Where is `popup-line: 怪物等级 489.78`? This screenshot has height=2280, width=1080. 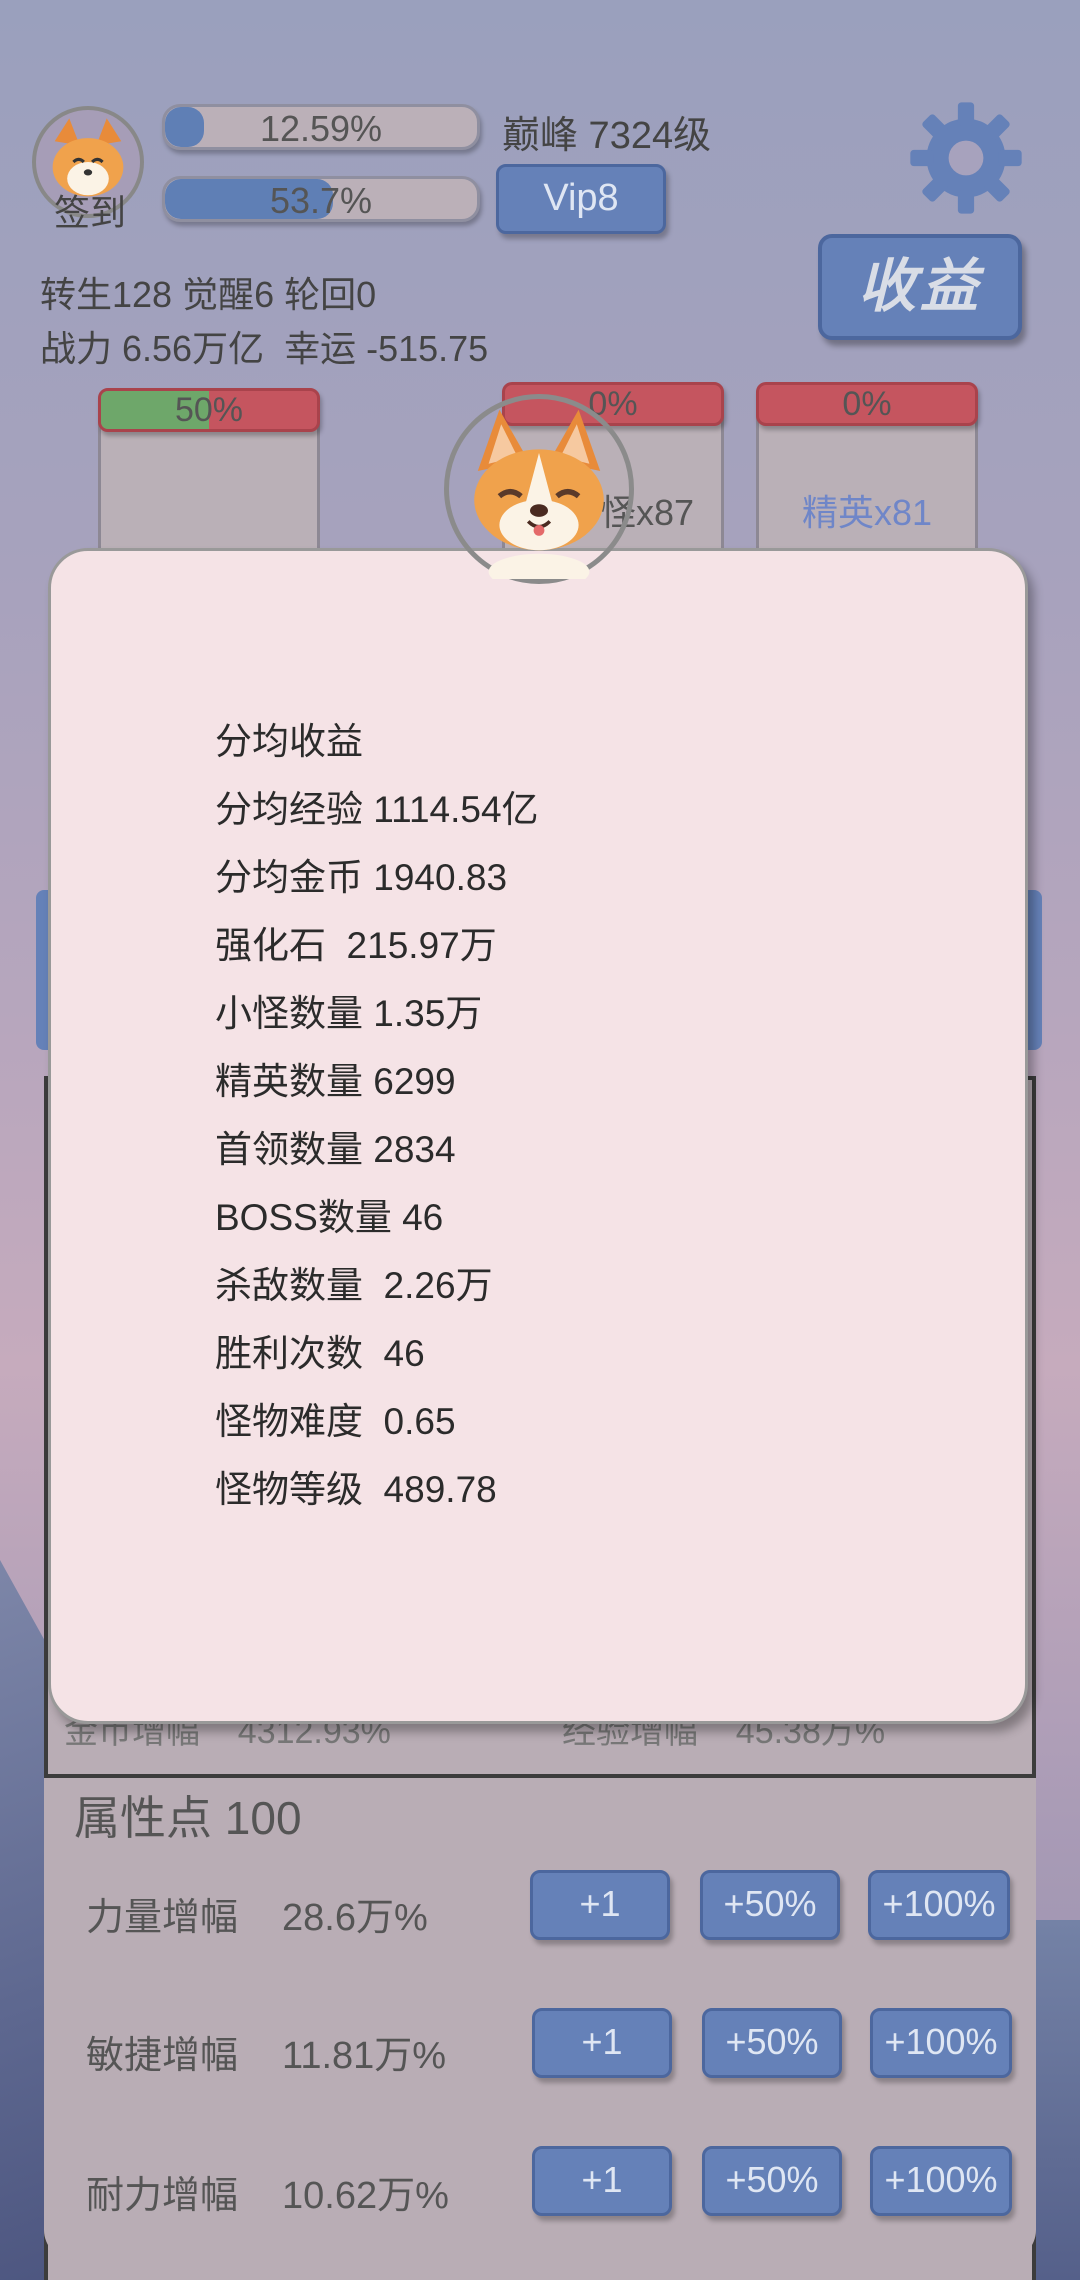 popup-line: 怪物等级 489.78 is located at coordinates (356, 1489).